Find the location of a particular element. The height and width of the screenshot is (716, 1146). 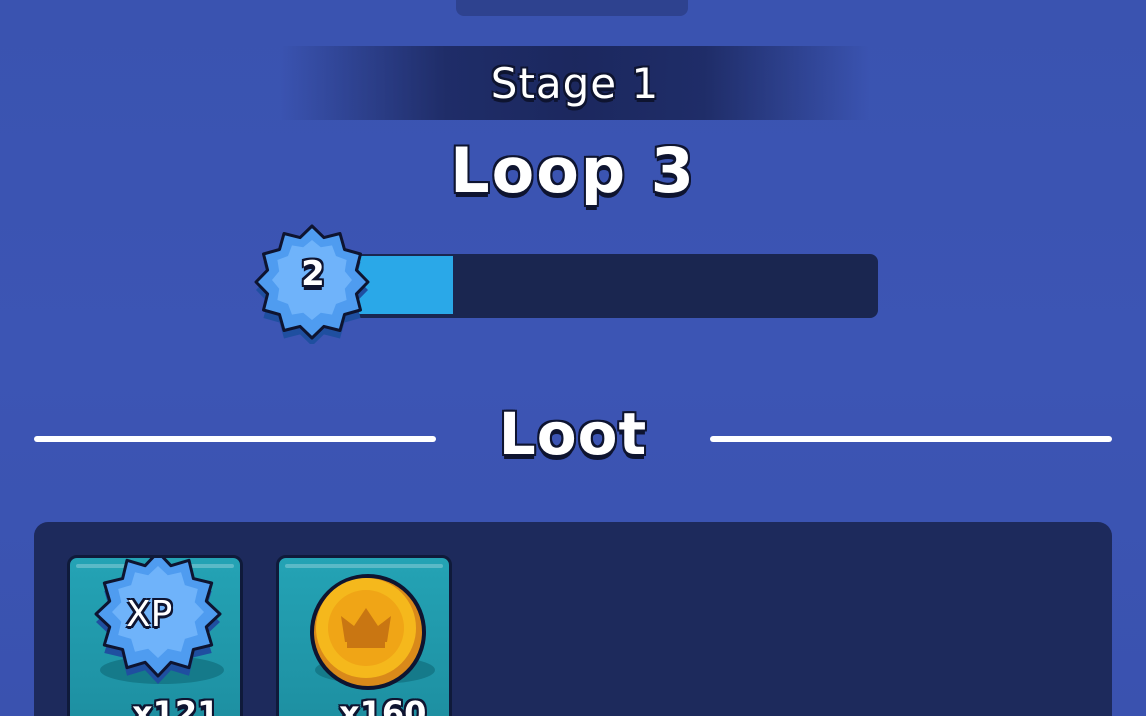

loot-quantity: x121 is located at coordinates (176, 705).